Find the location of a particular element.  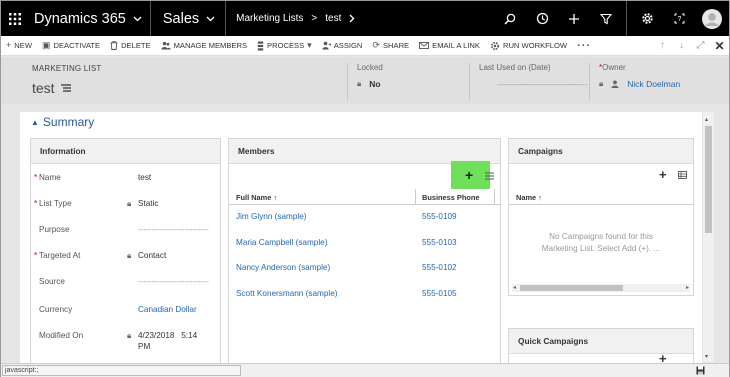

avatar is located at coordinates (712, 18).